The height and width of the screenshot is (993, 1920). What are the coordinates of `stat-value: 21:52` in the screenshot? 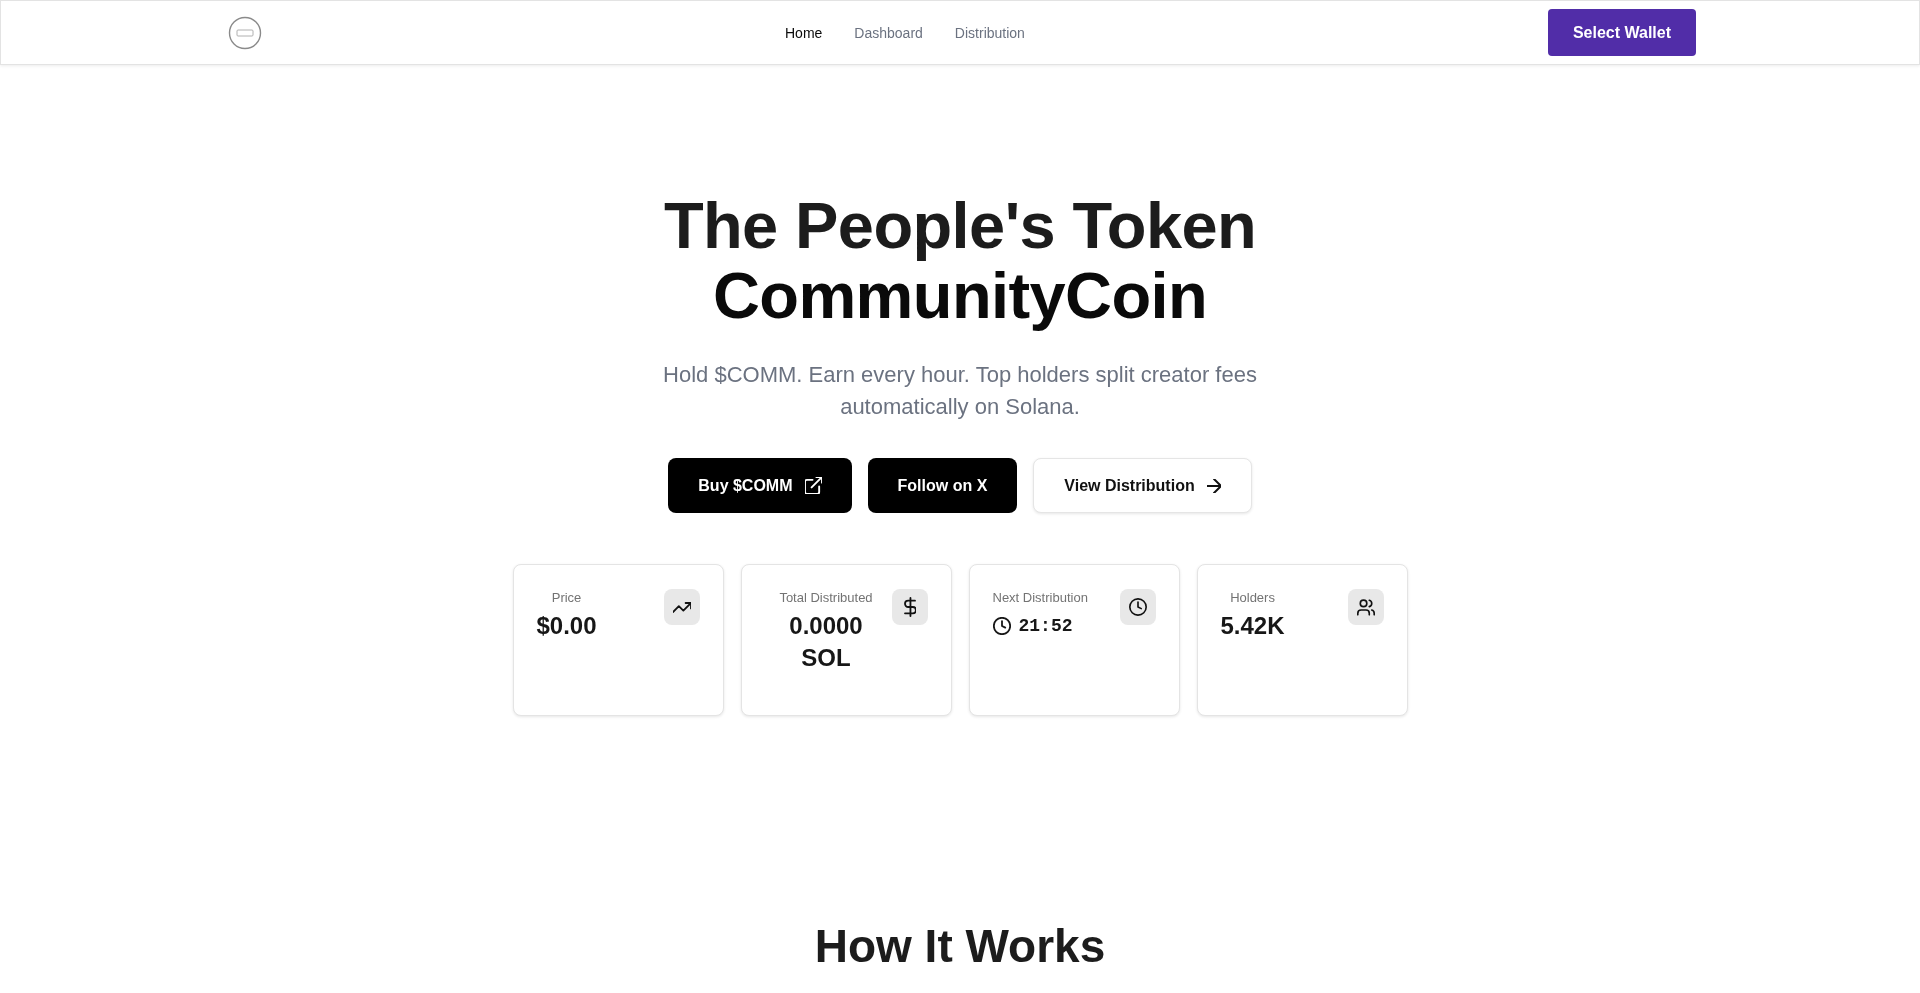 It's located at (1045, 626).